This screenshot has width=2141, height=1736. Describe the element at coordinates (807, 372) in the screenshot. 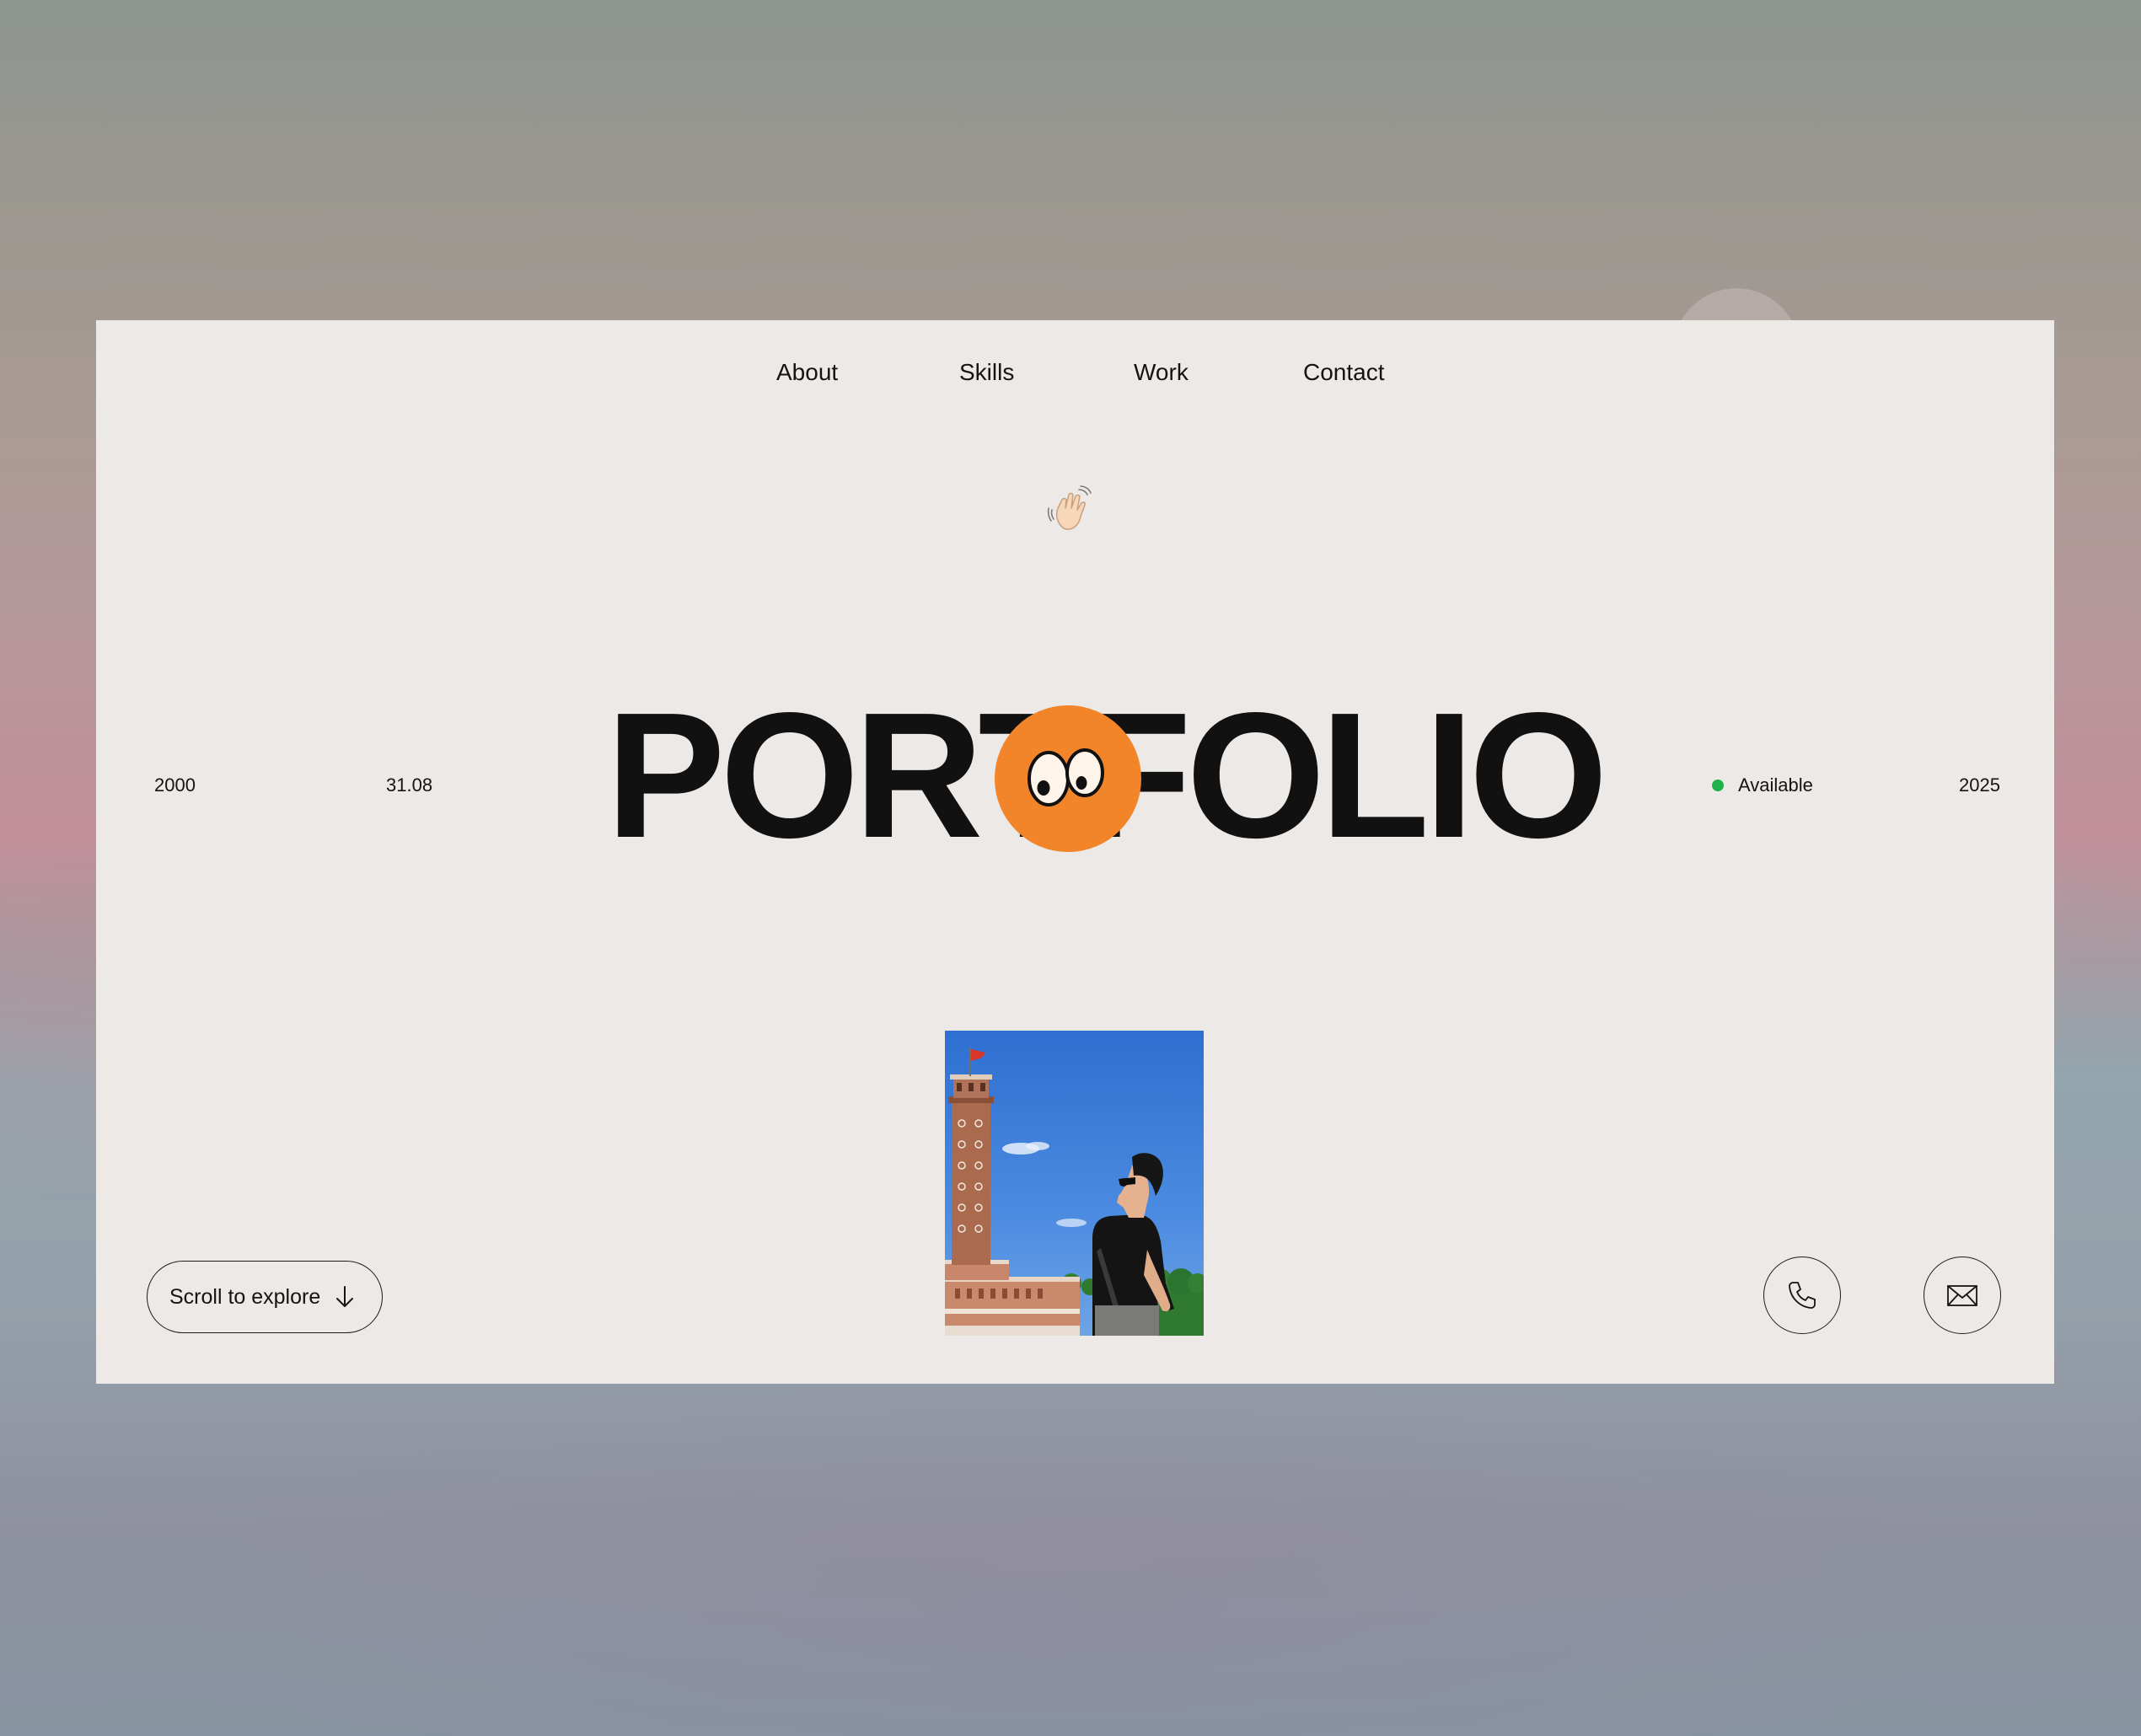

I see `nav-item-about: About` at that location.